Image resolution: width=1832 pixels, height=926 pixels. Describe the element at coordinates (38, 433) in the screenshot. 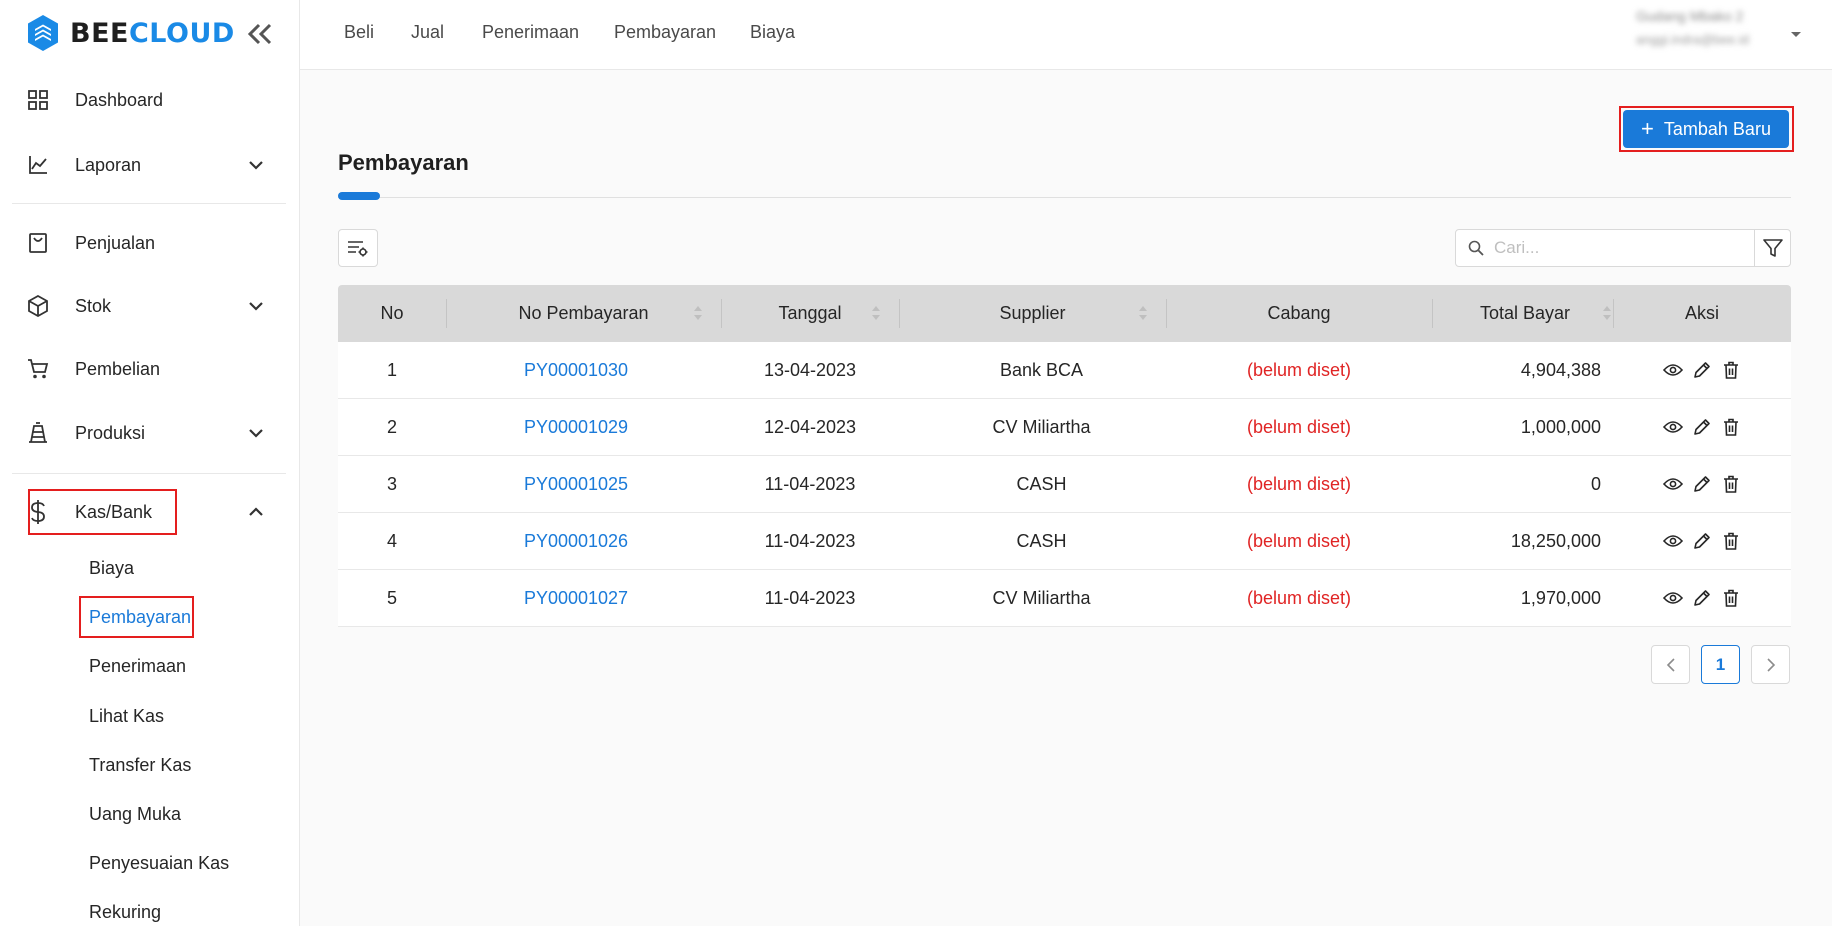

I see `factory-icon` at that location.